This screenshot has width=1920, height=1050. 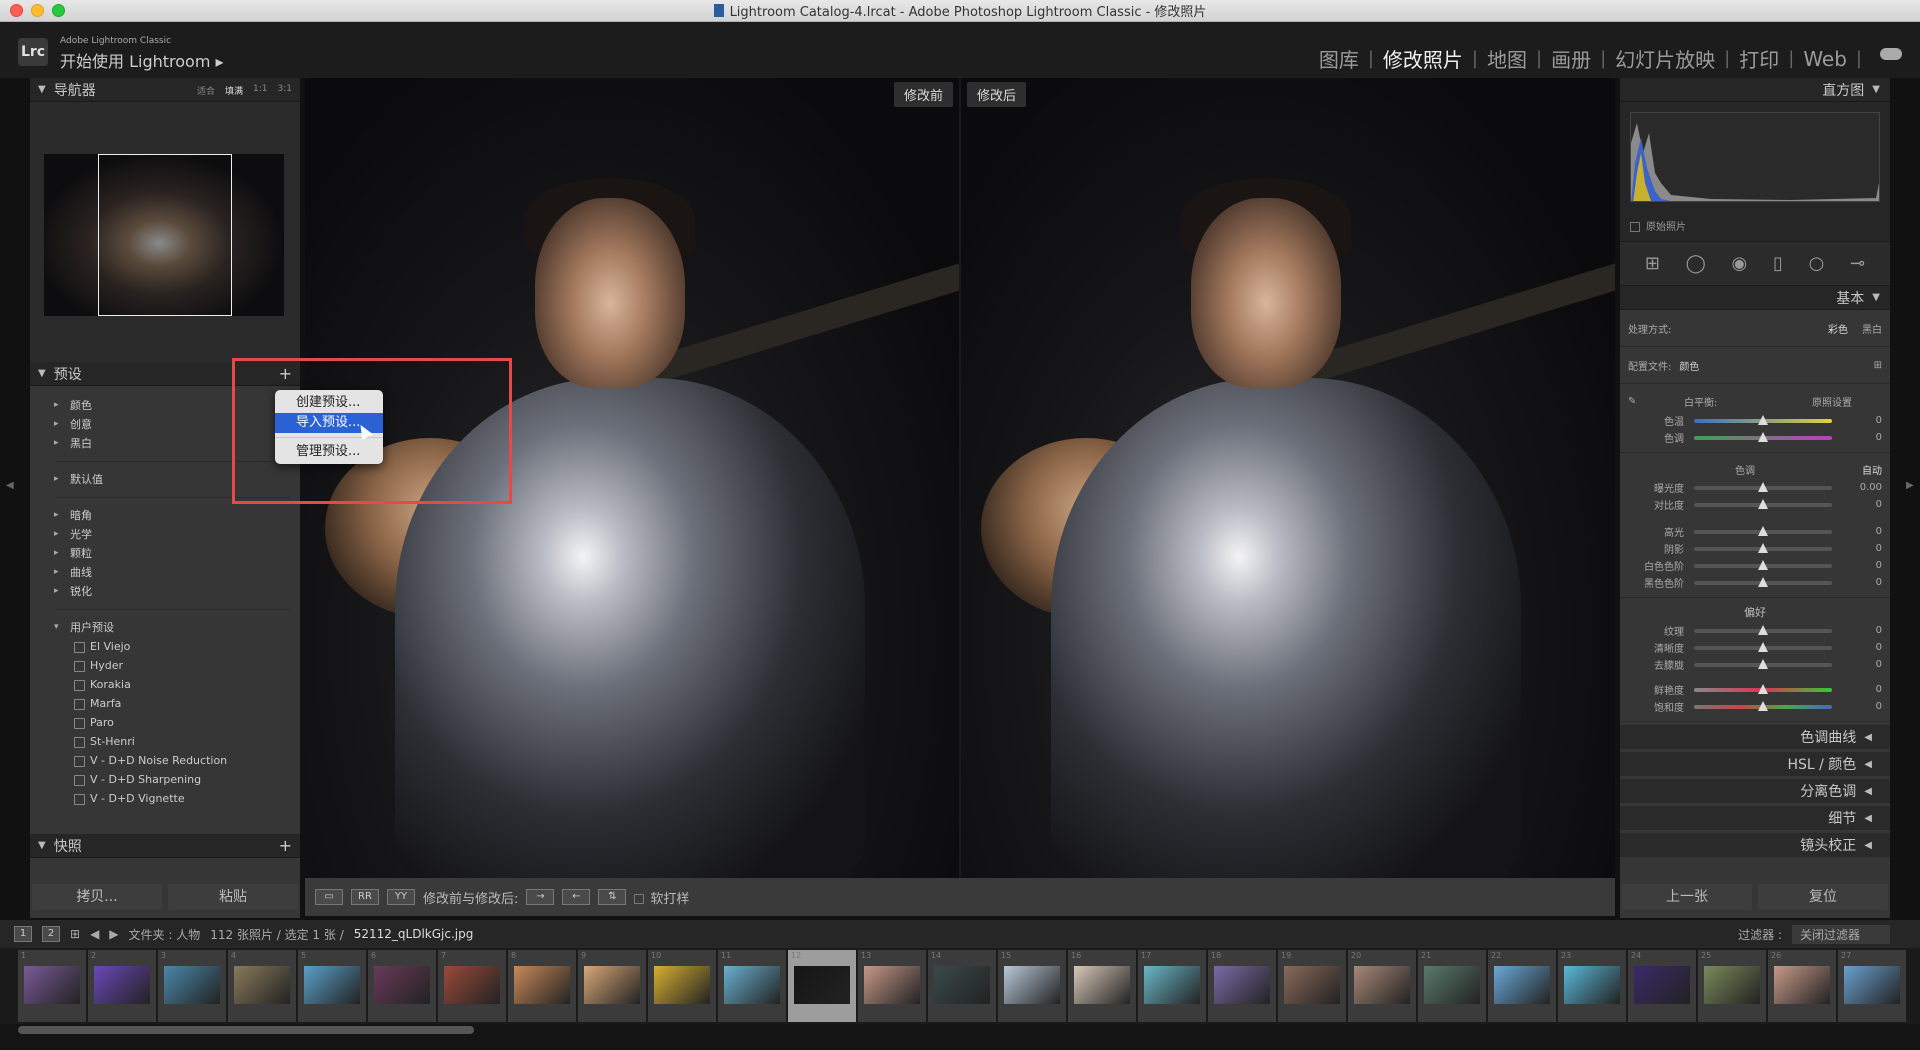 What do you see at coordinates (1755, 298) in the screenshot?
I see `basic-header: 基本 ▼` at bounding box center [1755, 298].